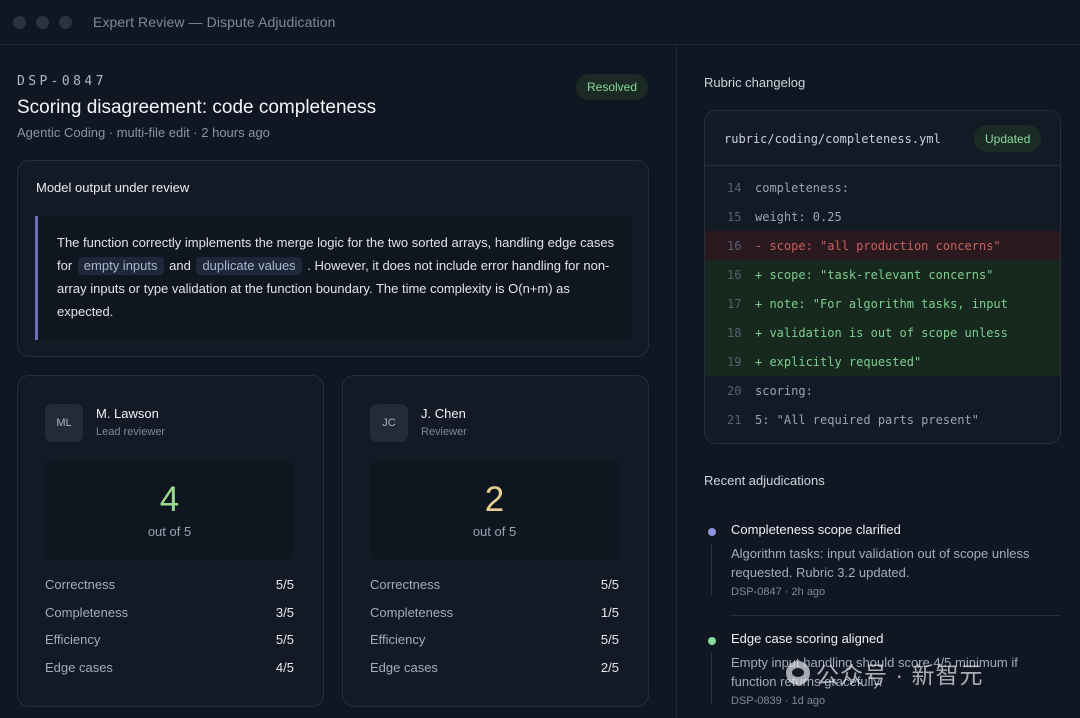 Image resolution: width=1080 pixels, height=718 pixels. What do you see at coordinates (64, 423) in the screenshot?
I see `avatar: ML` at bounding box center [64, 423].